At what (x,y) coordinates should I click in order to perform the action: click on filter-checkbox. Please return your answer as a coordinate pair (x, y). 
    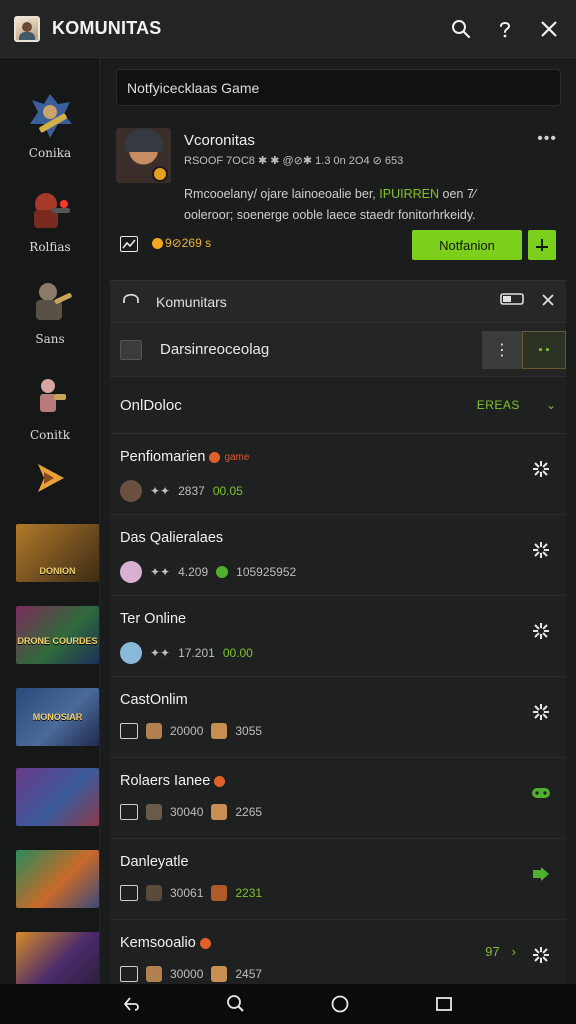
    Looking at the image, I should click on (131, 349).